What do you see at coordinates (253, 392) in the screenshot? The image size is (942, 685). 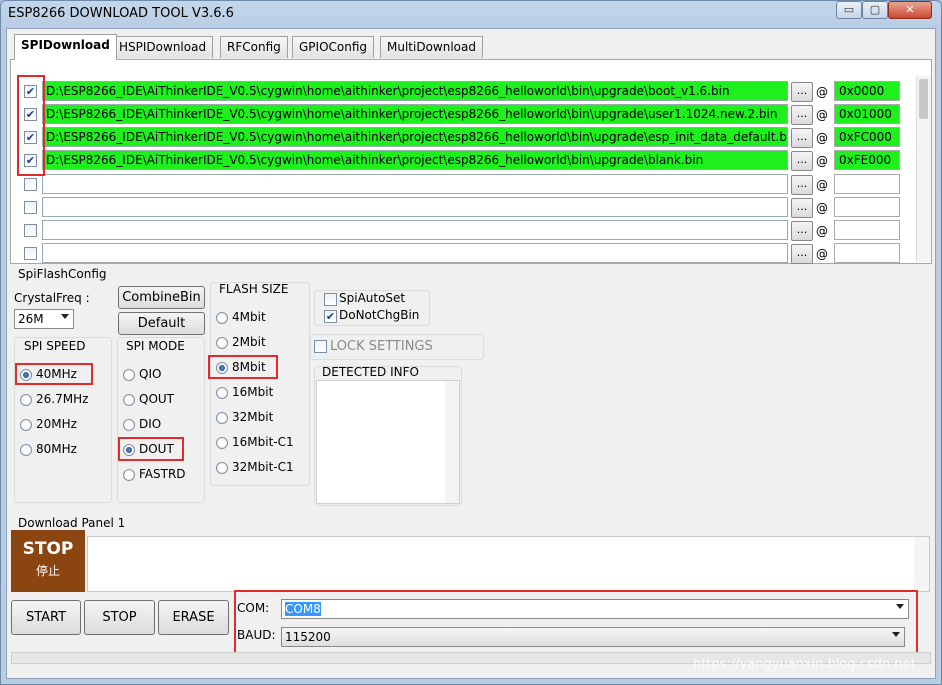 I see `size-option-label: 16Mbit` at bounding box center [253, 392].